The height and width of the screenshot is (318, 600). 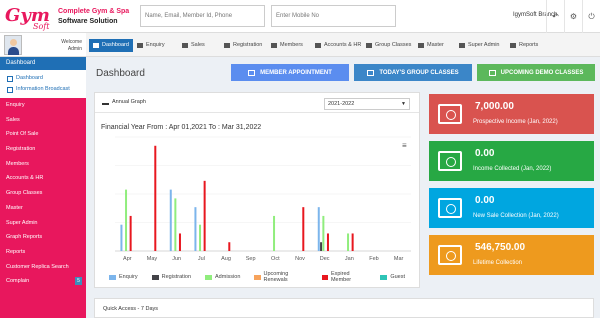 What do you see at coordinates (287, 45) in the screenshot?
I see `tab-members: Members` at bounding box center [287, 45].